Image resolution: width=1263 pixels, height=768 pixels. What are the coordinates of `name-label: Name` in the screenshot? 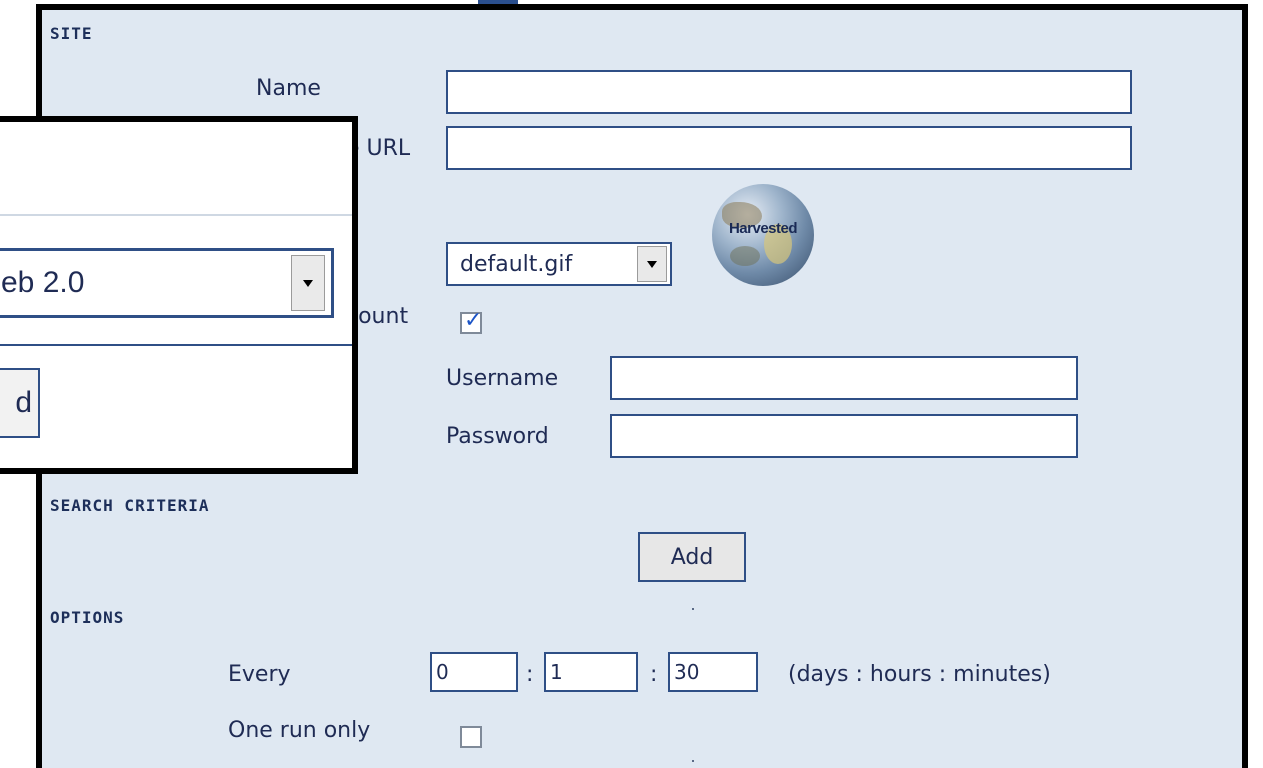 It's located at (288, 88).